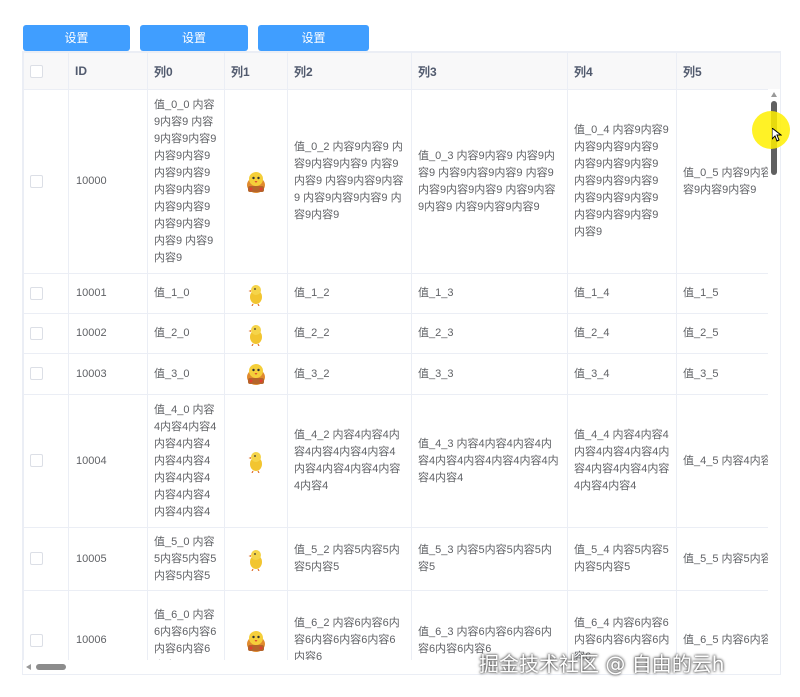 This screenshot has height=697, width=800. Describe the element at coordinates (489, 374) in the screenshot. I see `cell-col3: 值_3_3` at that location.